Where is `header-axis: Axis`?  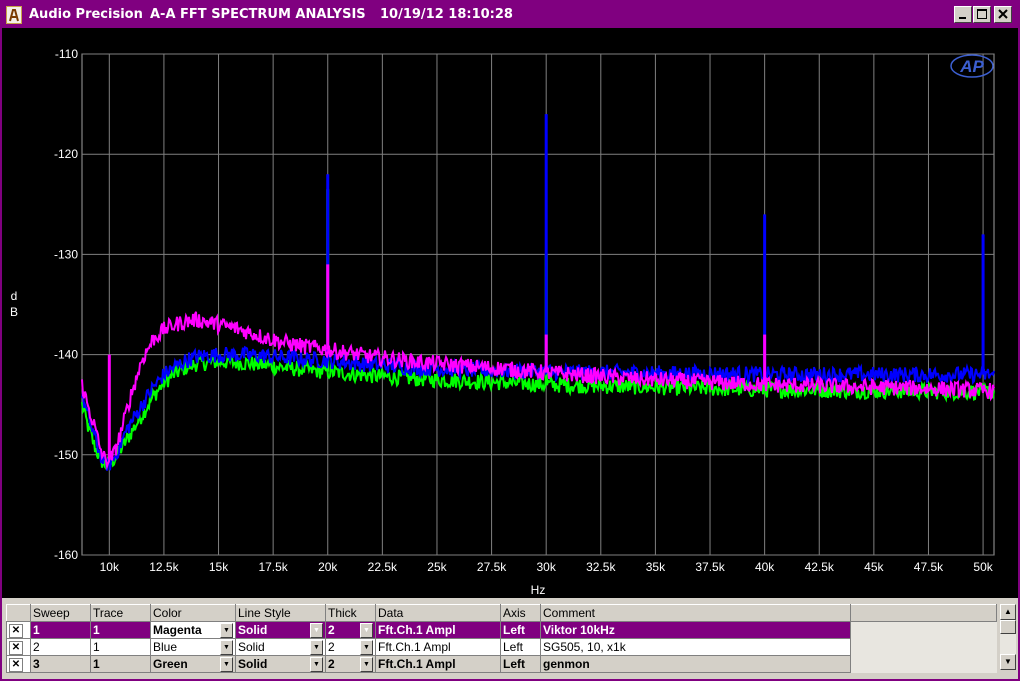 header-axis: Axis is located at coordinates (520, 613).